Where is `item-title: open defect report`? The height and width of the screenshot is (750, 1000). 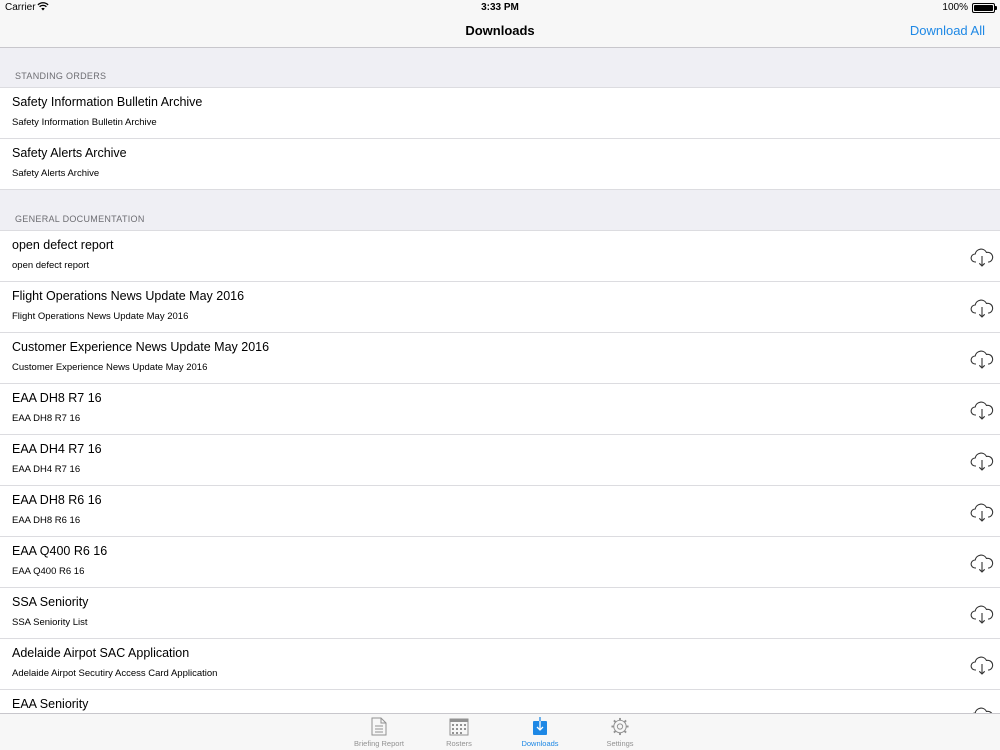 item-title: open defect report is located at coordinates (63, 245).